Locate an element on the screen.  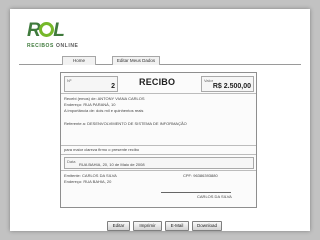
signature-line is located at coordinates (196, 192).